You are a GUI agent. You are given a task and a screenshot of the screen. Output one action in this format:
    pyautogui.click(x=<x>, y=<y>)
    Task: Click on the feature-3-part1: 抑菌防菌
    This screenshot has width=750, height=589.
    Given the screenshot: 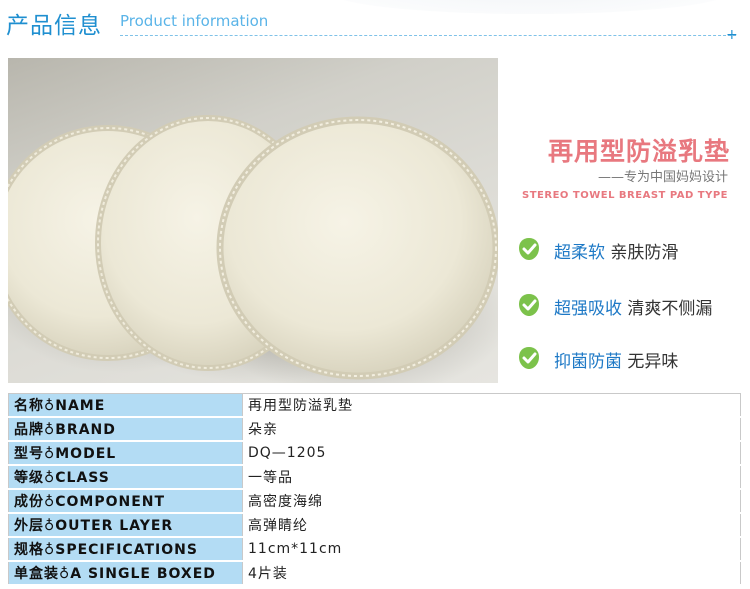 What is the action you would take?
    pyautogui.click(x=588, y=362)
    